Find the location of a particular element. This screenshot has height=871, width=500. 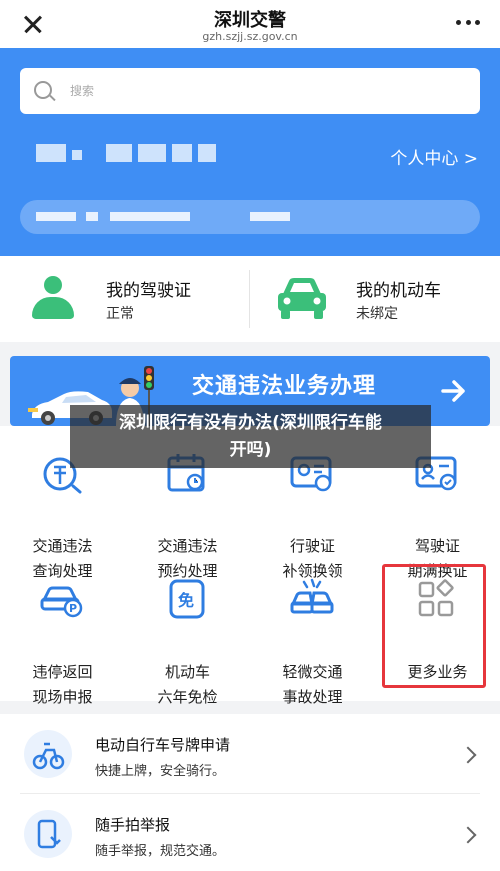

driver-license-card: 我的驾驶证 正常 is located at coordinates (125, 299).